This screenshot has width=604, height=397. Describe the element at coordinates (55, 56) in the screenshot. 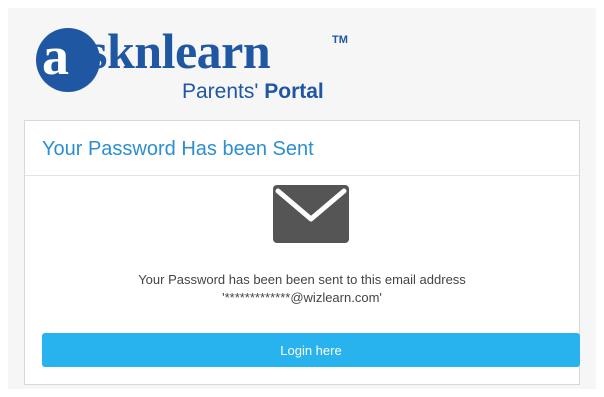

I see `logo-mark-letter: a` at that location.